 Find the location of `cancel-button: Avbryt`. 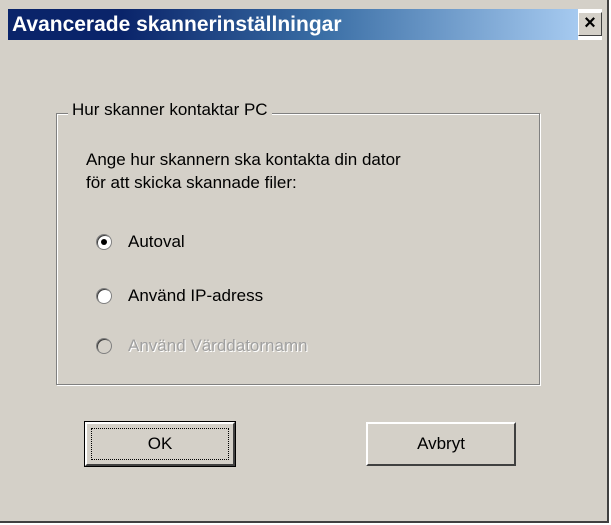

cancel-button: Avbryt is located at coordinates (441, 444).